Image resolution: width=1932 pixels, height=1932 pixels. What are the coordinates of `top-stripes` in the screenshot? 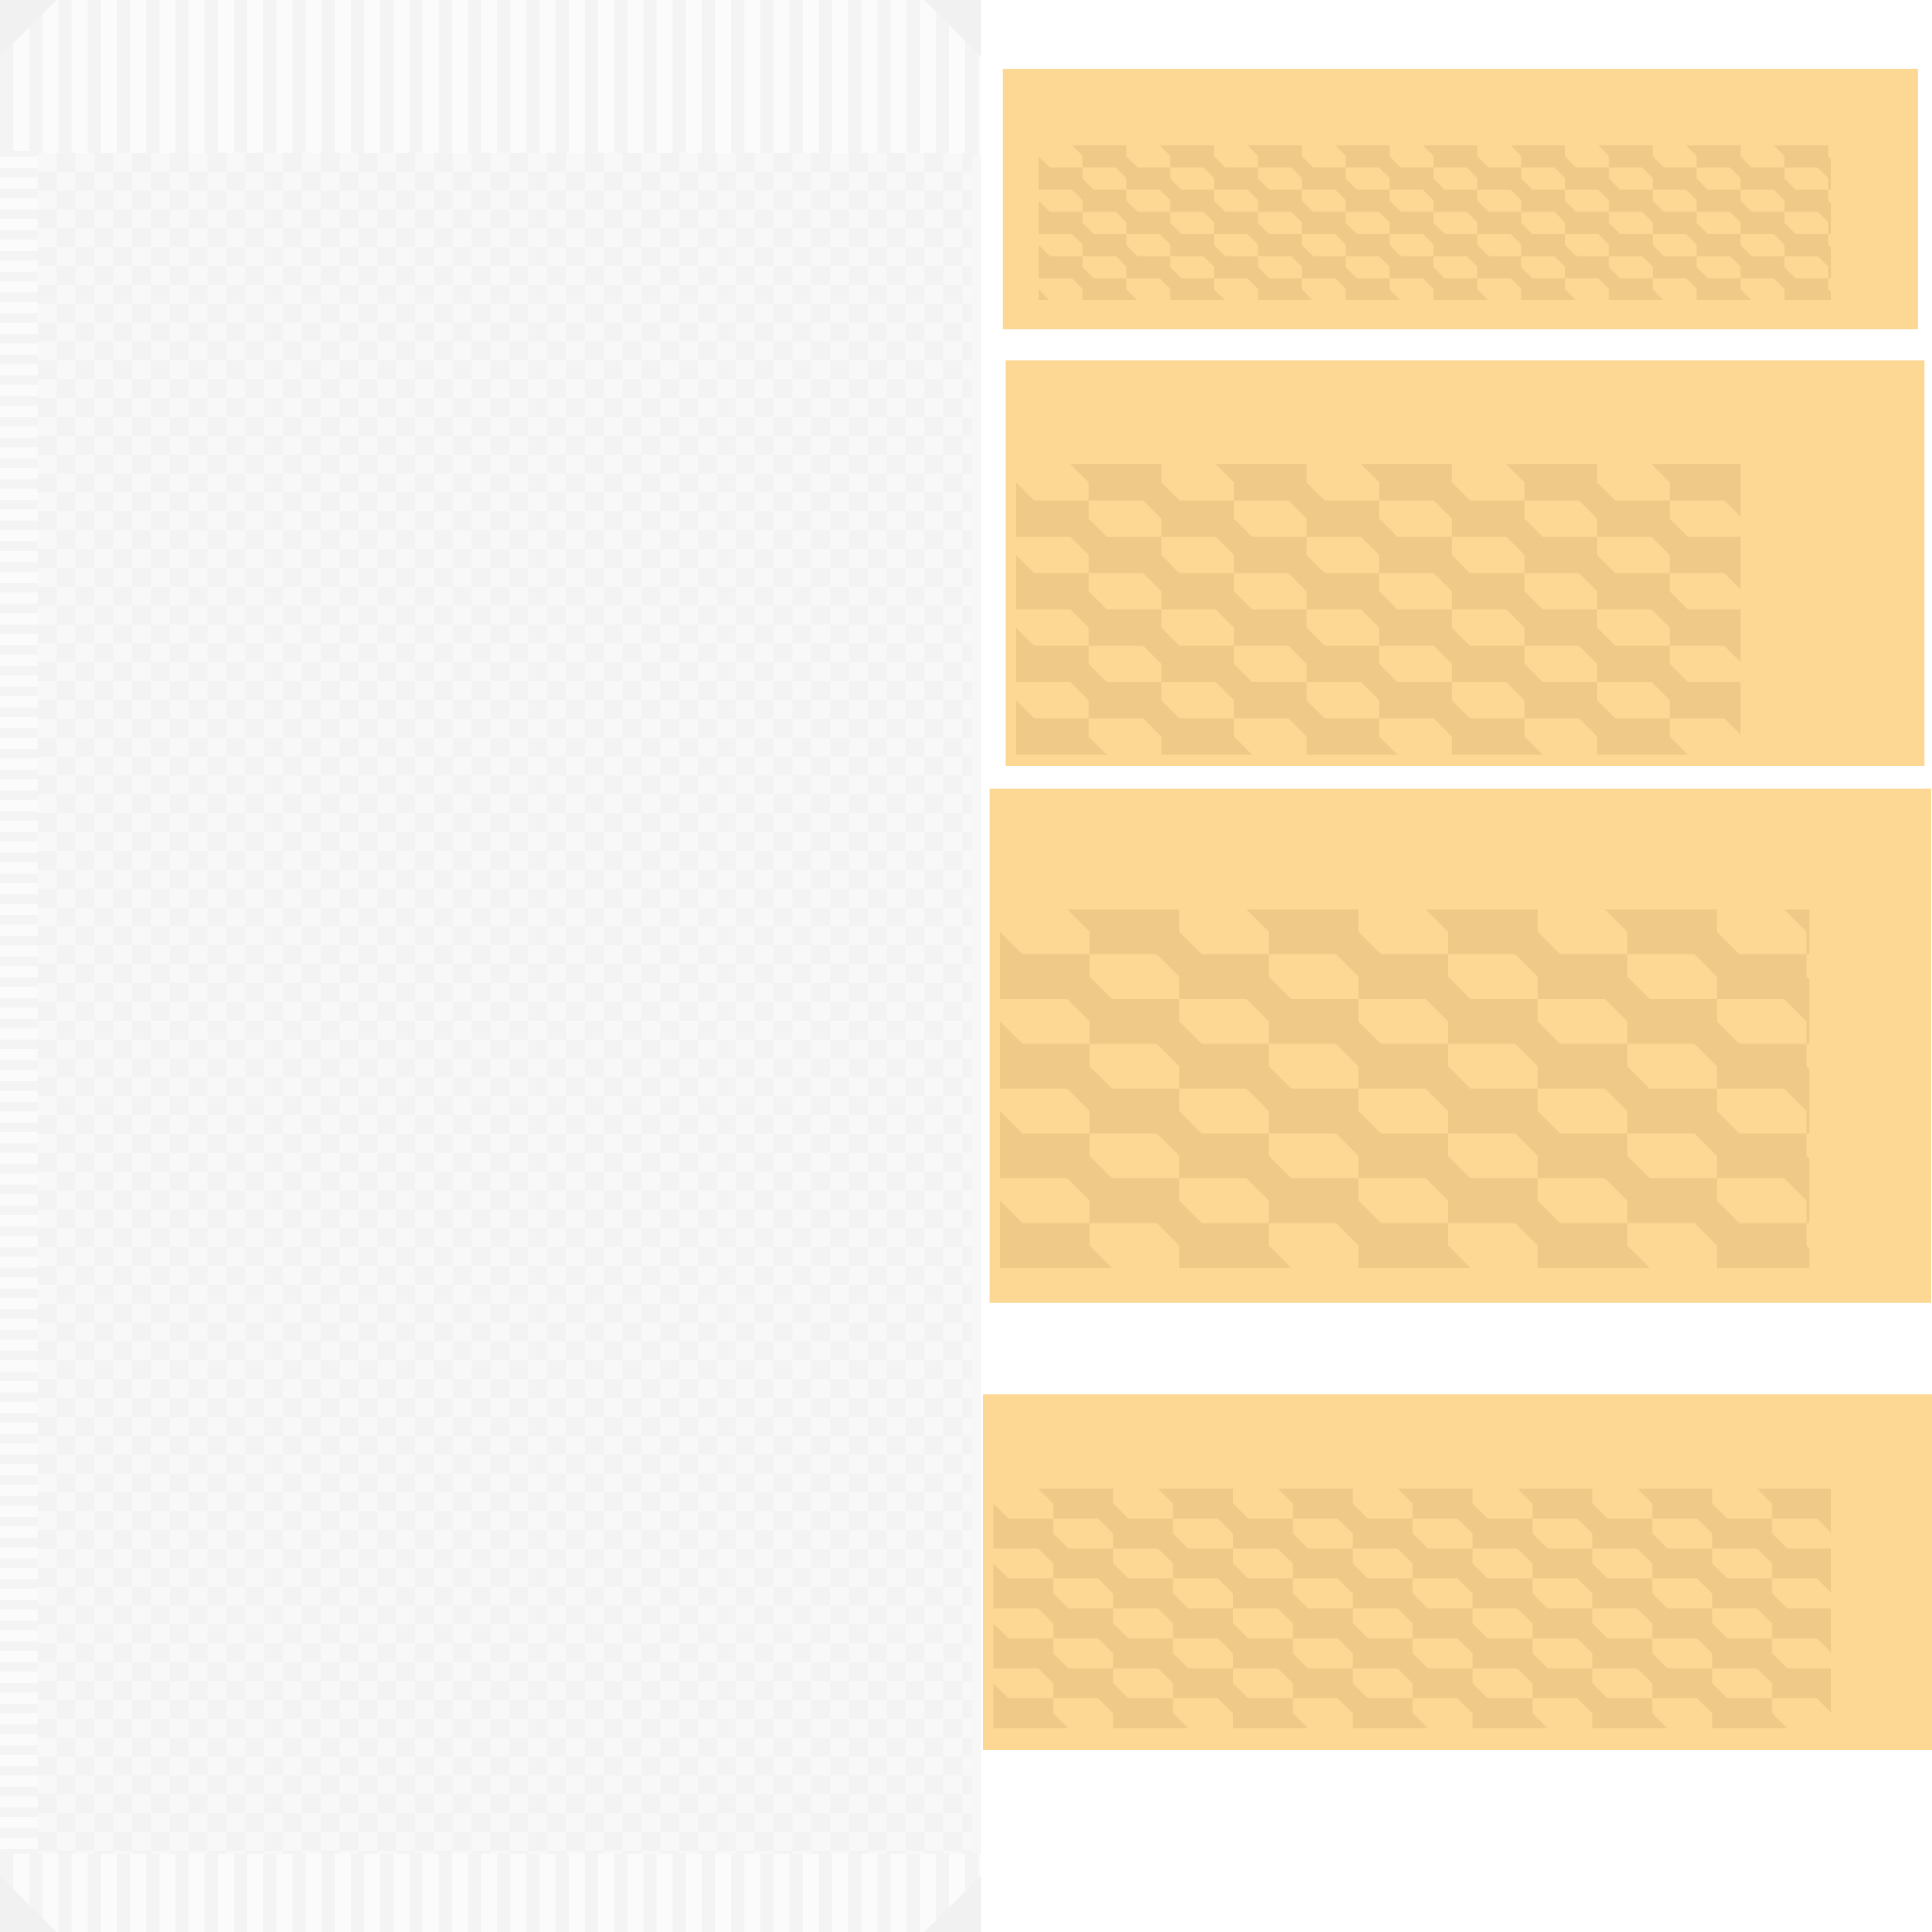 It's located at (490, 78).